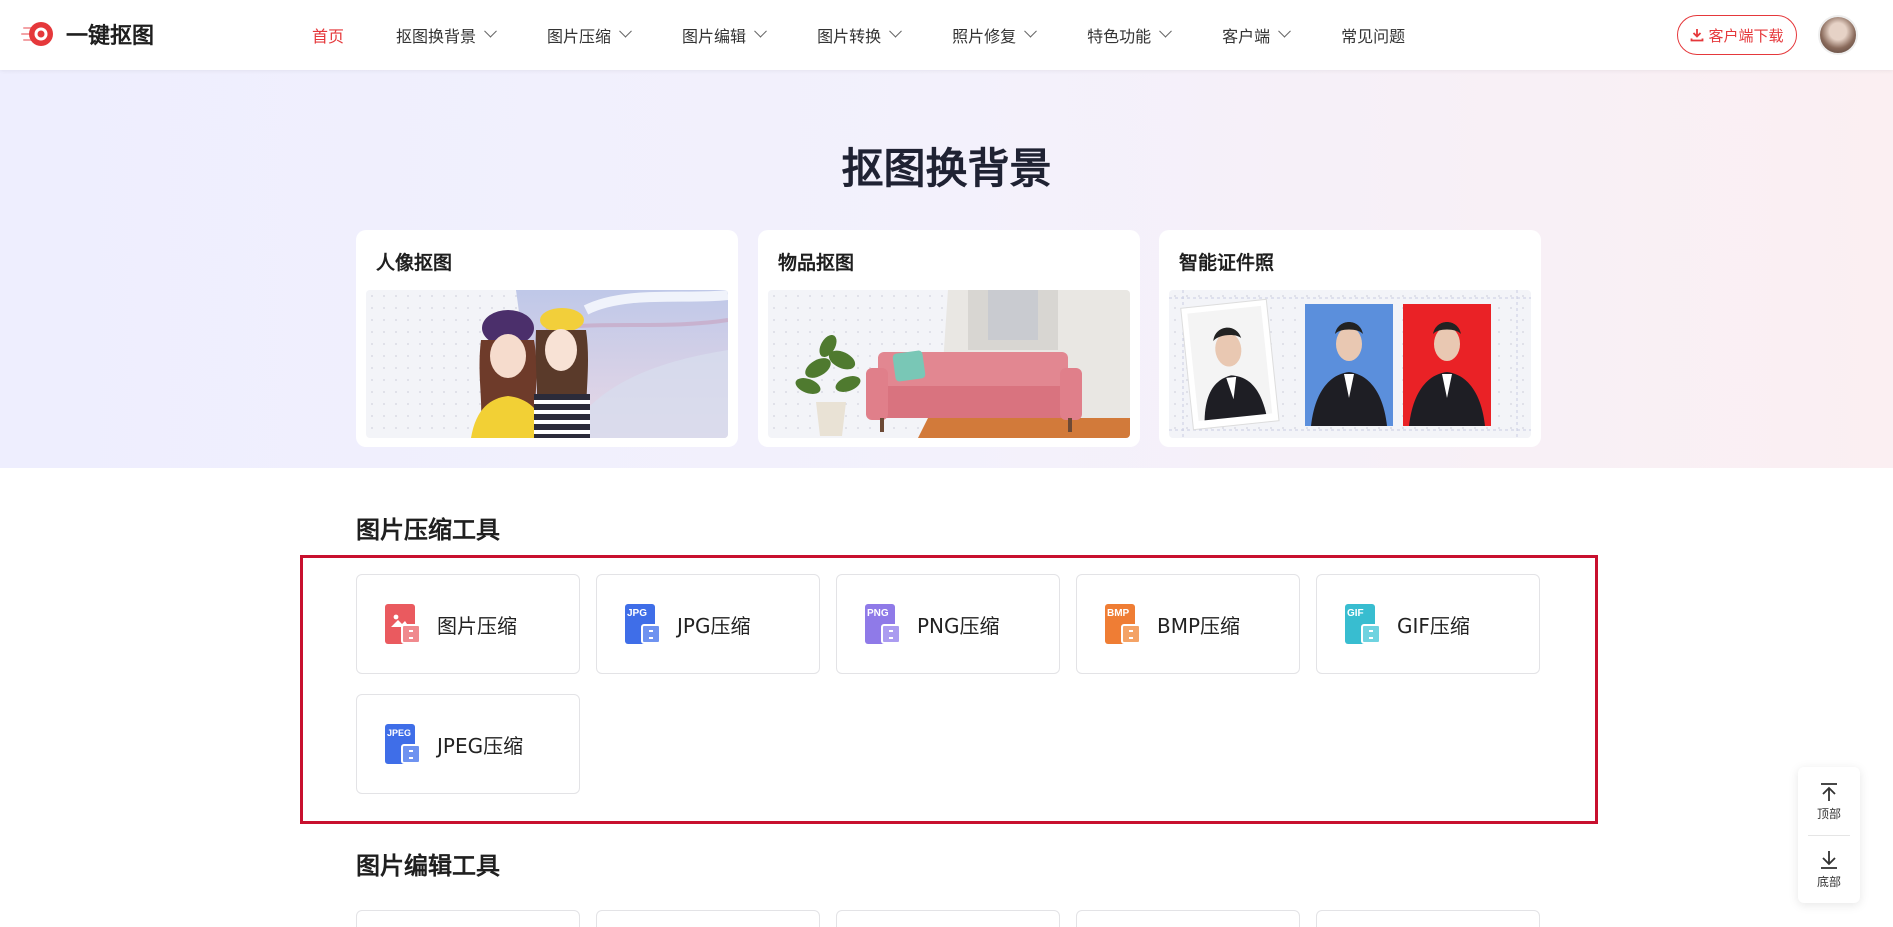 The width and height of the screenshot is (1893, 927). Describe the element at coordinates (1829, 791) in the screenshot. I see `arrow-up-icon` at that location.